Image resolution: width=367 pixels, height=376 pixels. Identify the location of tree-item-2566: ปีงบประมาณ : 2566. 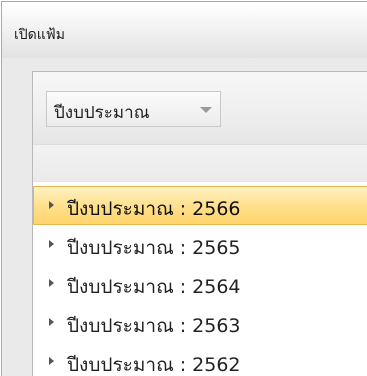
(200, 205).